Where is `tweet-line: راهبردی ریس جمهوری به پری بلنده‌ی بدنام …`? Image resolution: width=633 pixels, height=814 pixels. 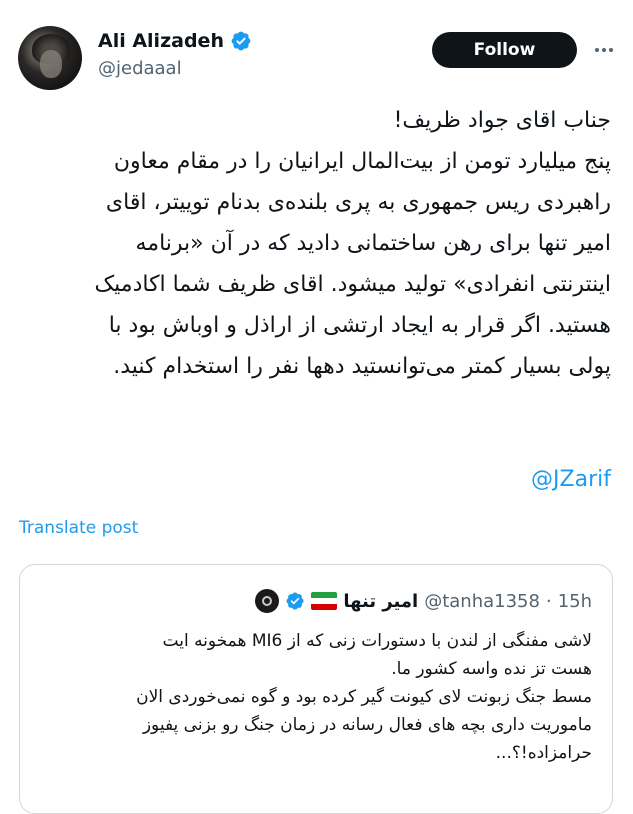
tweet-line: راهبردی ریس جمهوری به پری بلنده‌ی بدنام … is located at coordinates (358, 202).